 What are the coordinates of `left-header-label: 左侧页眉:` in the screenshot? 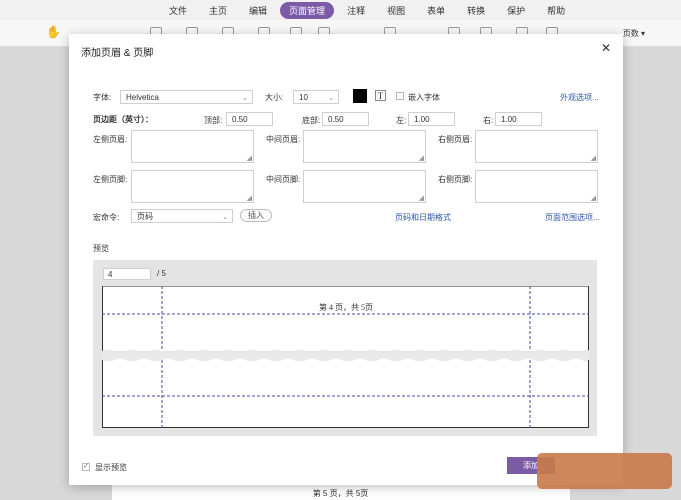 It's located at (110, 139).